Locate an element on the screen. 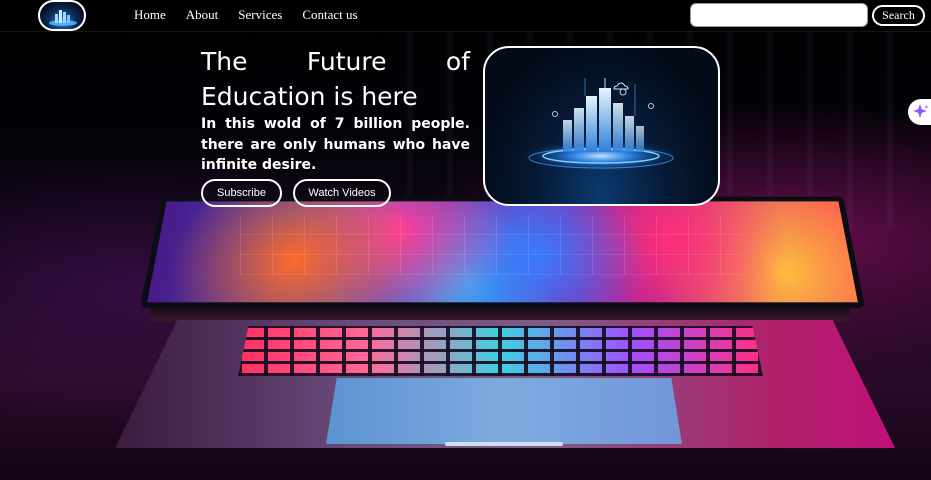 The height and width of the screenshot is (480, 931). city-hologram-logo-icon is located at coordinates (63, 18).